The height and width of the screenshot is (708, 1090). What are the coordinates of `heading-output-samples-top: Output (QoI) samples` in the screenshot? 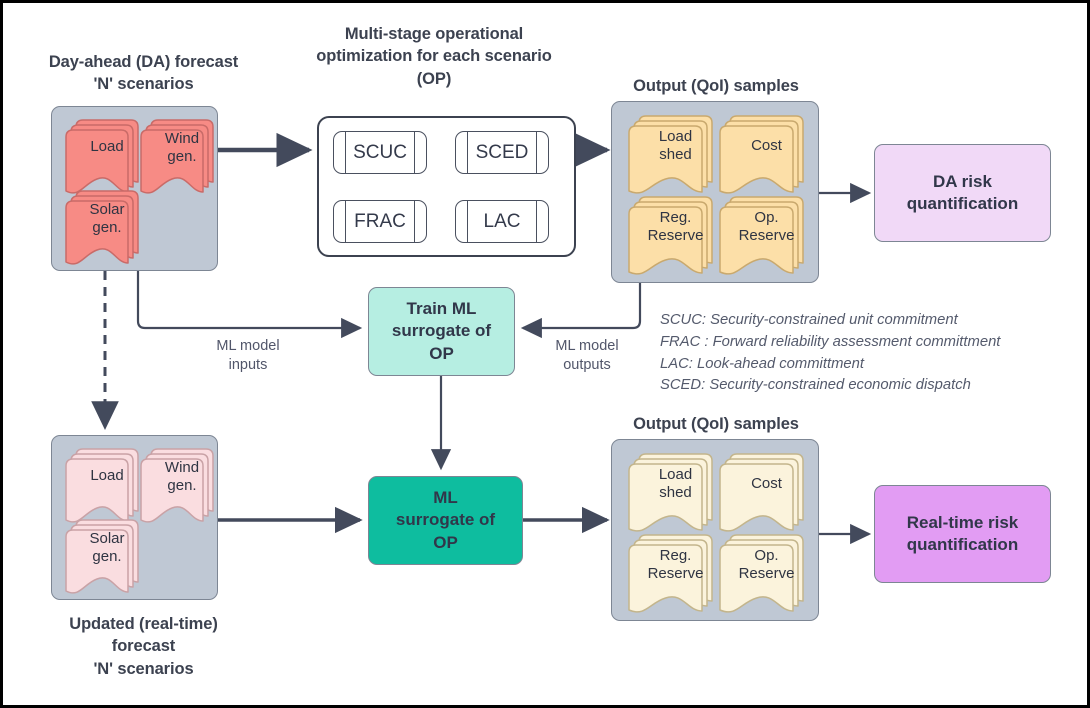 It's located at (716, 86).